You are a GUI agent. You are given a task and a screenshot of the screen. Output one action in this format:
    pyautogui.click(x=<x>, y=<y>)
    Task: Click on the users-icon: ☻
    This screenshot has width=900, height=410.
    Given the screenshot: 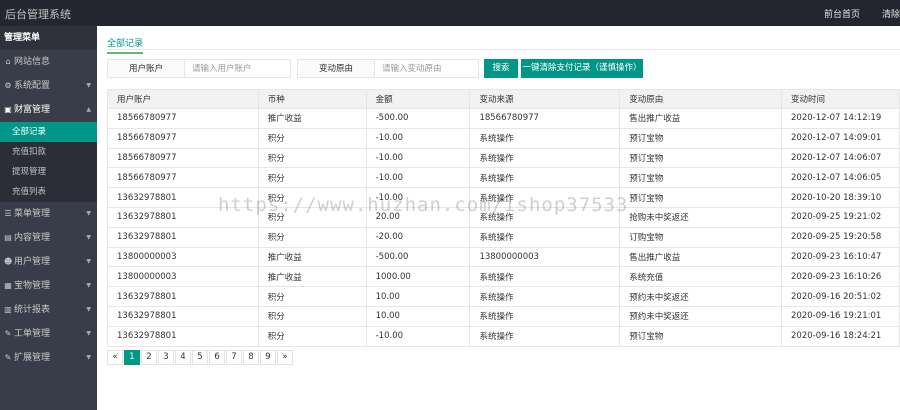 What is the action you would take?
    pyautogui.click(x=8, y=261)
    